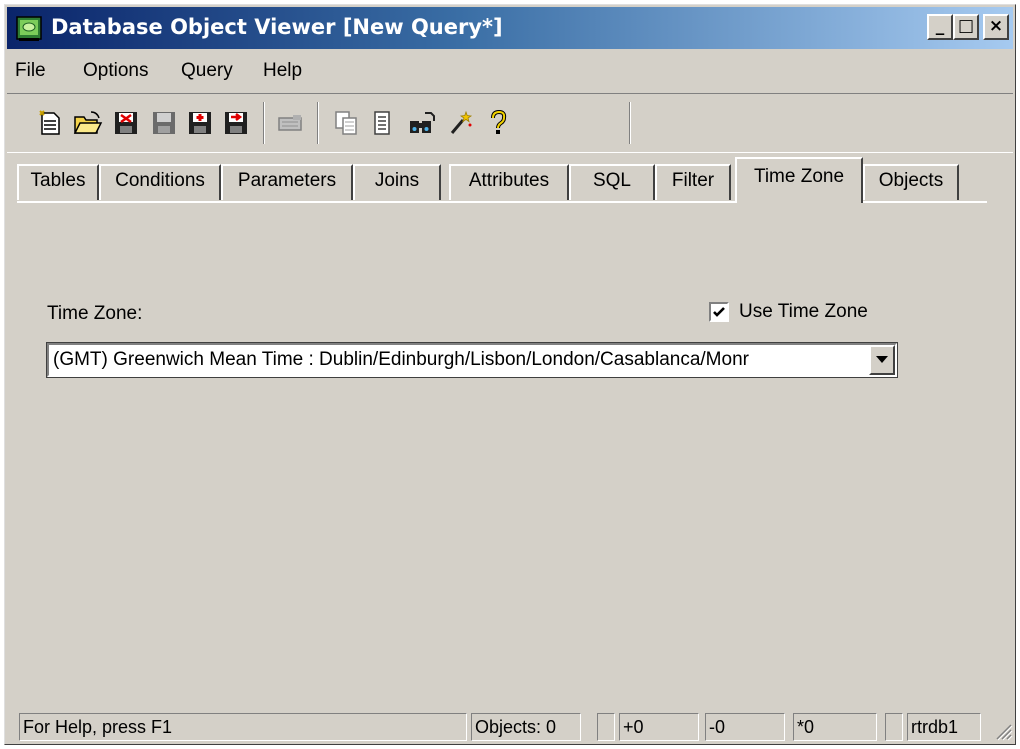 This screenshot has width=1020, height=749. What do you see at coordinates (287, 182) in the screenshot?
I see `tab-parameters: Parameters` at bounding box center [287, 182].